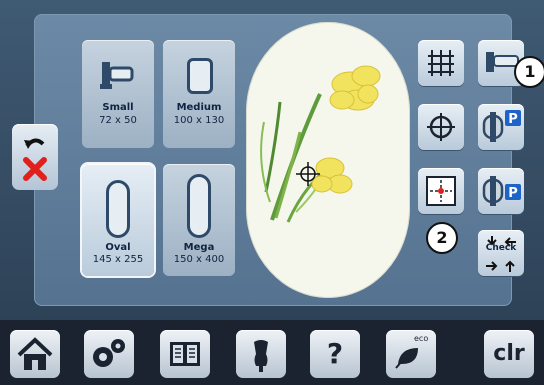 The height and width of the screenshot is (385, 544). What do you see at coordinates (118, 259) in the screenshot?
I see `hoop-size: 145 x 255` at bounding box center [118, 259].